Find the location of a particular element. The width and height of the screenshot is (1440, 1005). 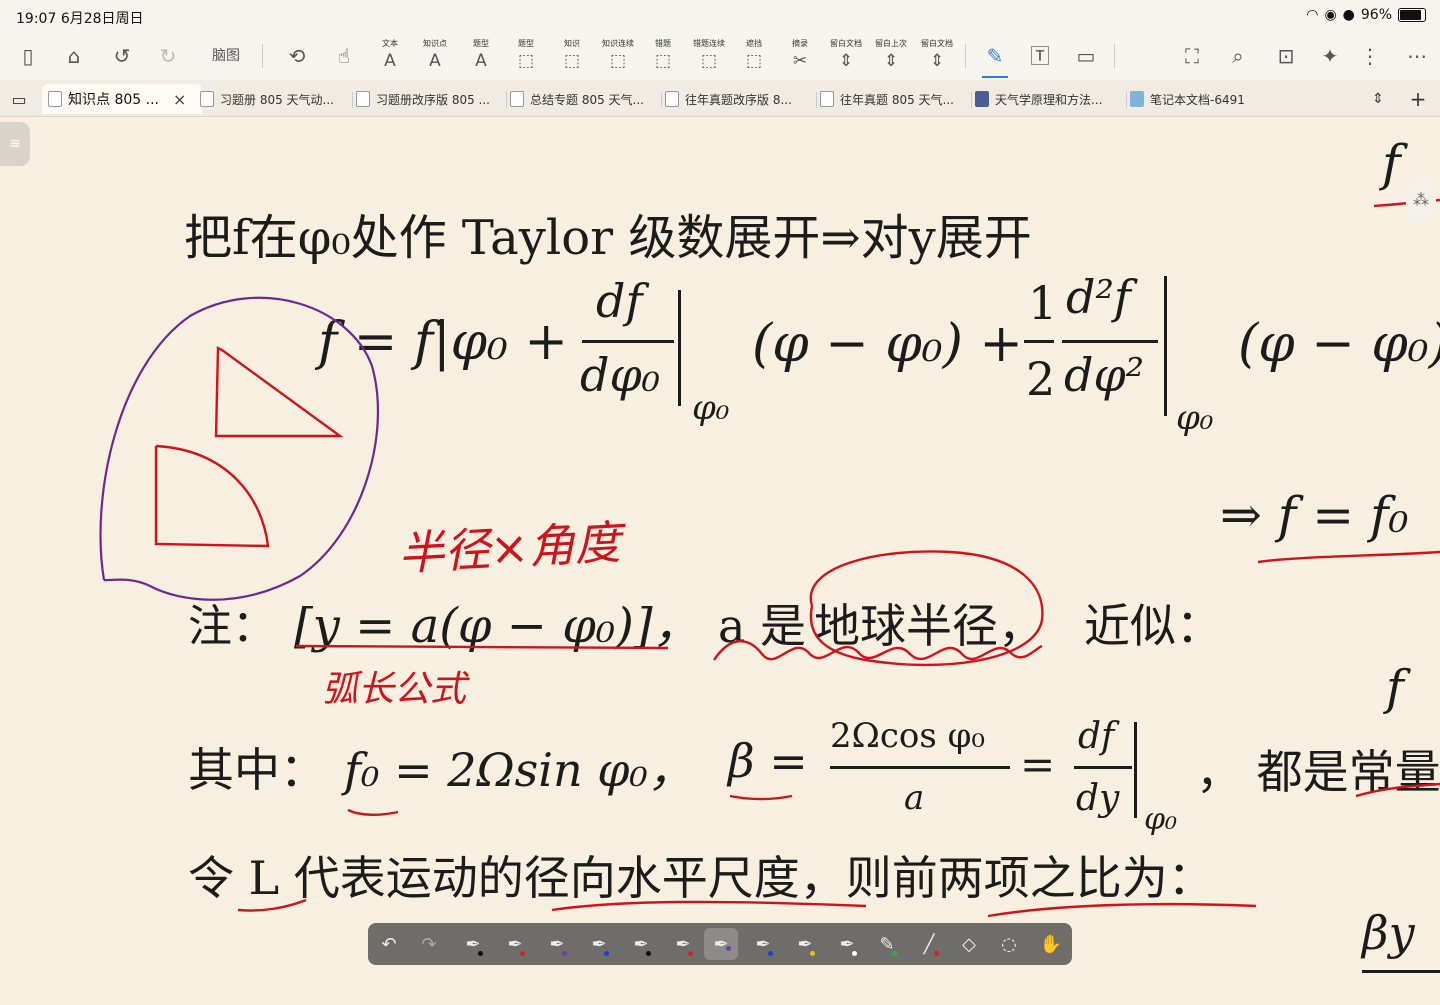

image-icon: ▭ is located at coordinates (1086, 56).